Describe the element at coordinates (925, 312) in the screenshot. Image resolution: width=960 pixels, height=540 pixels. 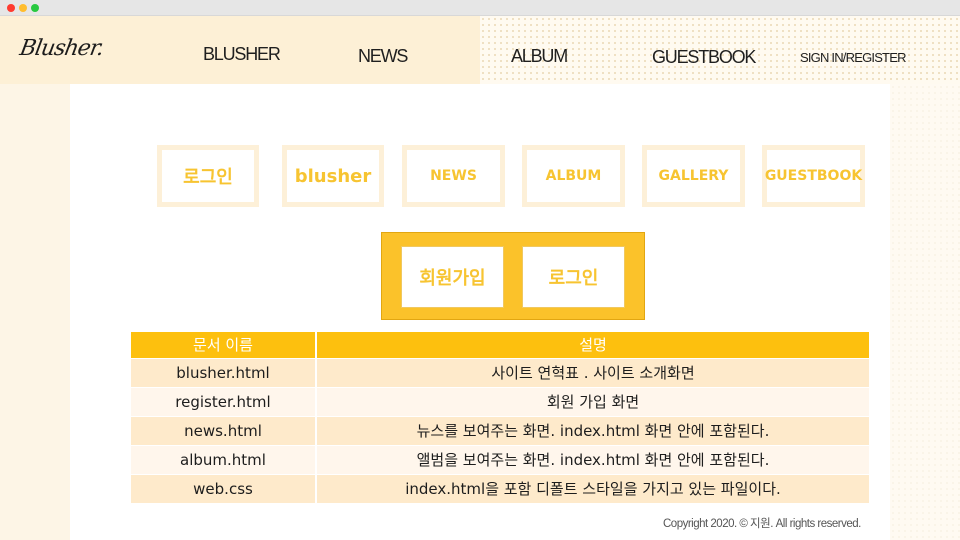
I see `right-strip` at that location.